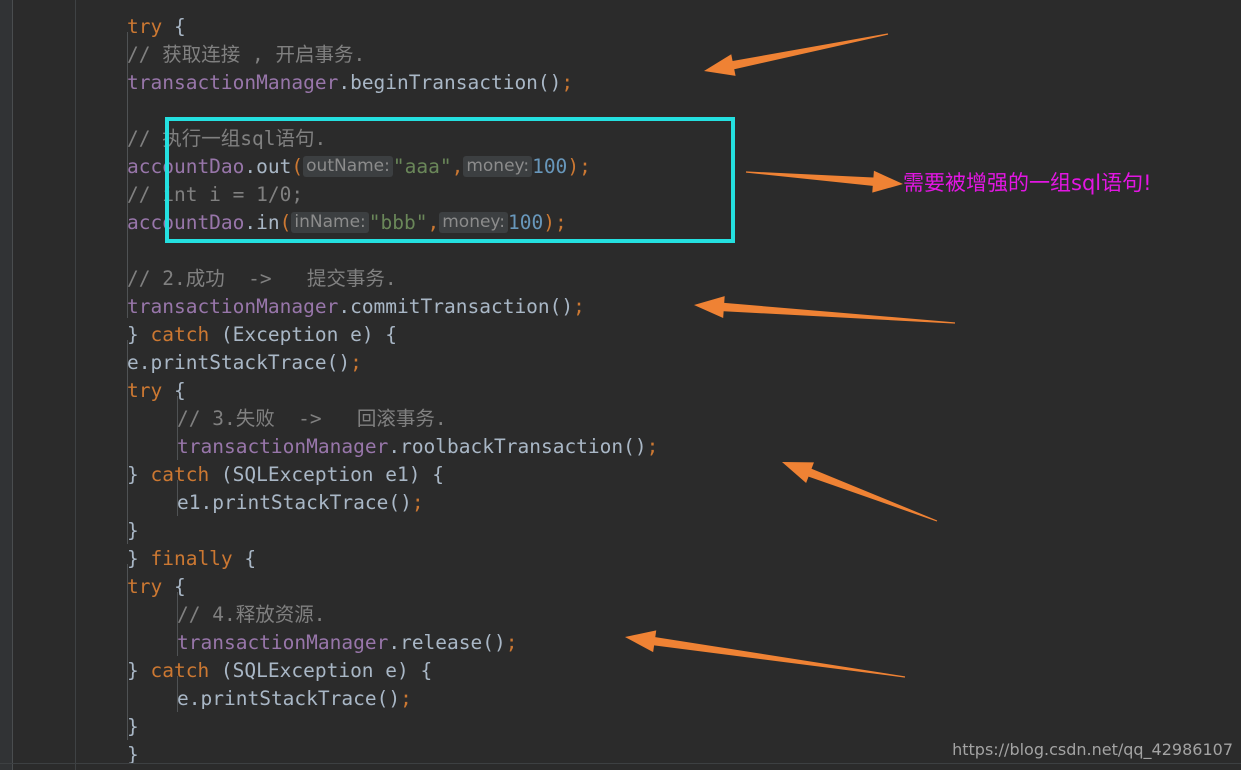 Image resolution: width=1241 pixels, height=770 pixels. I want to click on code-line: transactionManager.release();, so click(620, 643).